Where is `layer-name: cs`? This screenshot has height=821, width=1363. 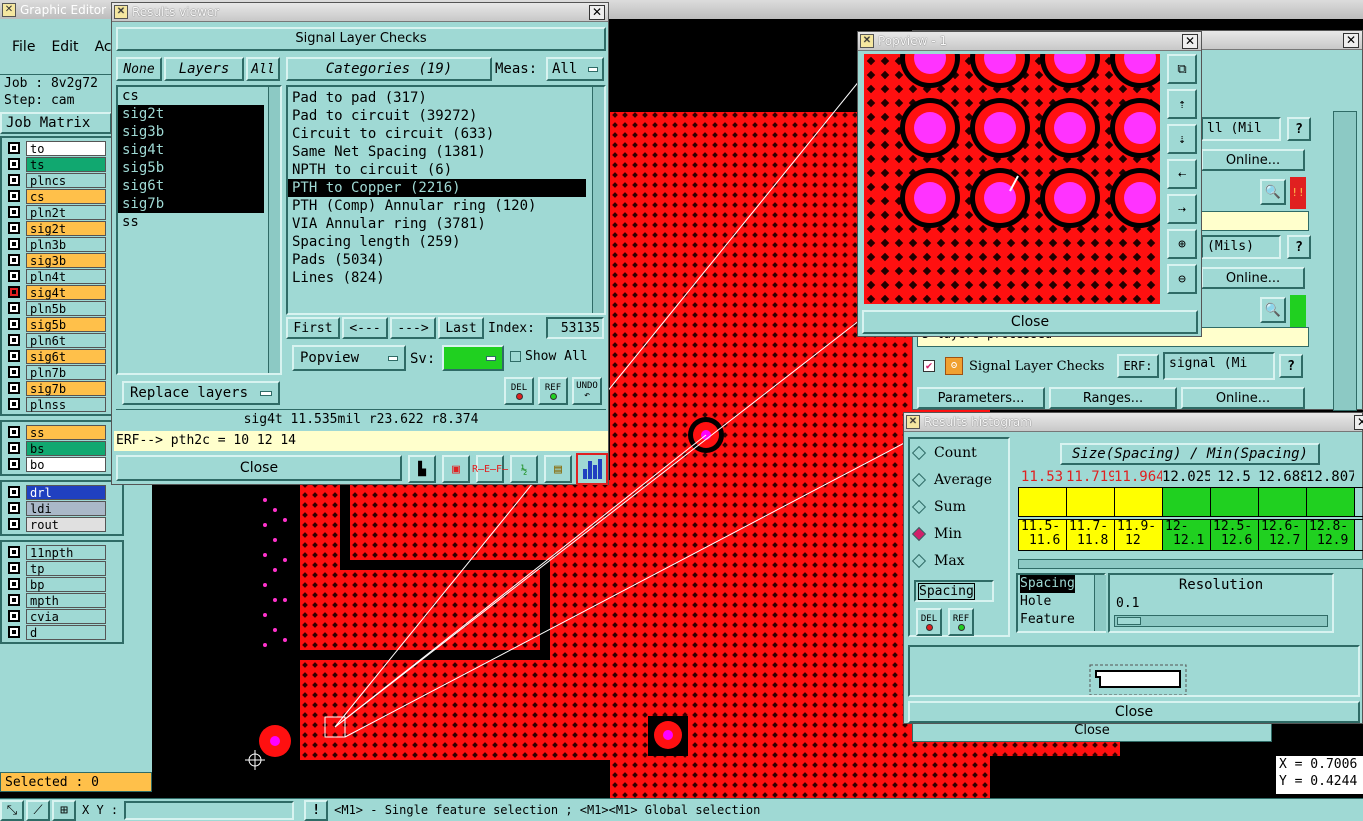
layer-name: cs is located at coordinates (66, 196).